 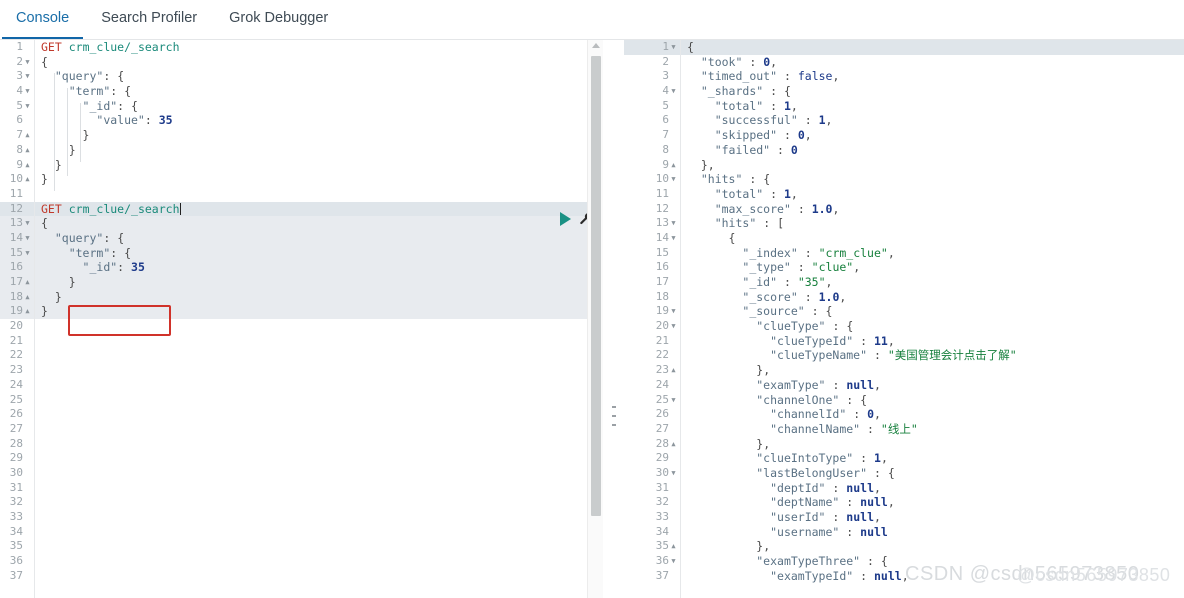 What do you see at coordinates (932, 517) in the screenshot?
I see `code-line: "userId" : null,` at bounding box center [932, 517].